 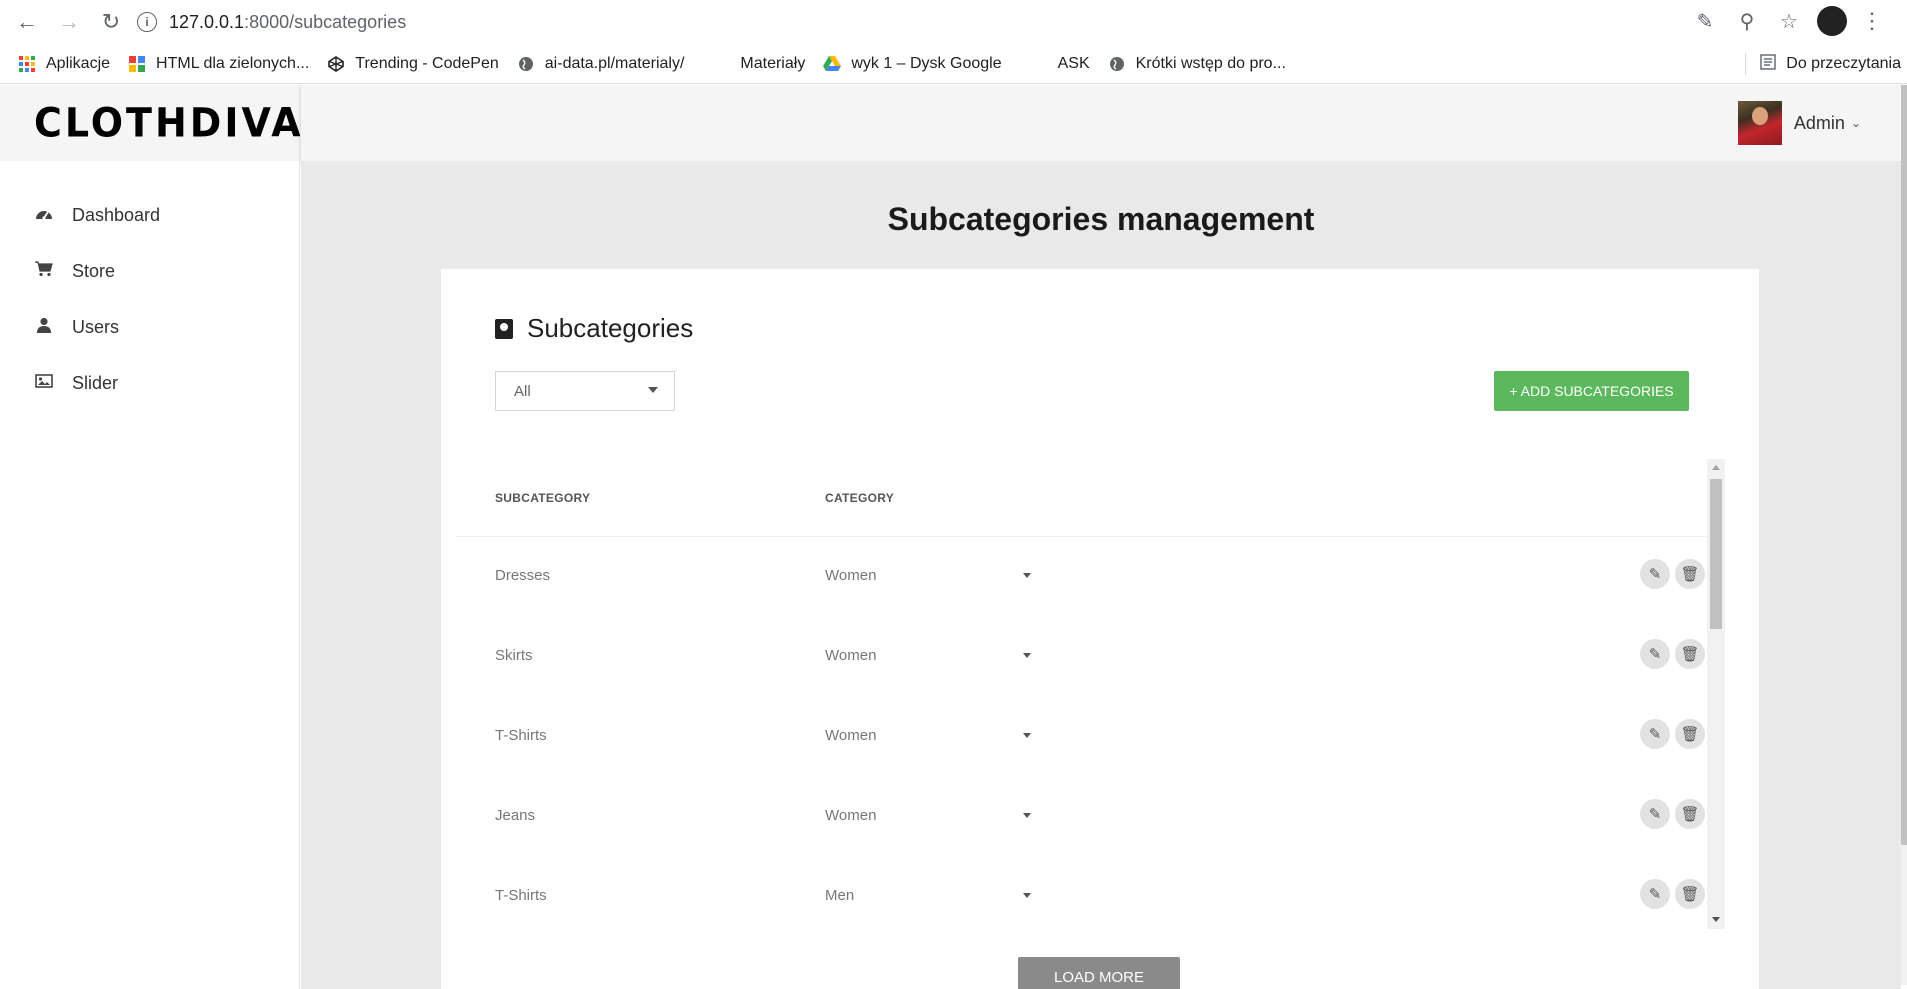 What do you see at coordinates (287, 22) in the screenshot?
I see `url-text: 127.0.0.1:8000/subcategories` at bounding box center [287, 22].